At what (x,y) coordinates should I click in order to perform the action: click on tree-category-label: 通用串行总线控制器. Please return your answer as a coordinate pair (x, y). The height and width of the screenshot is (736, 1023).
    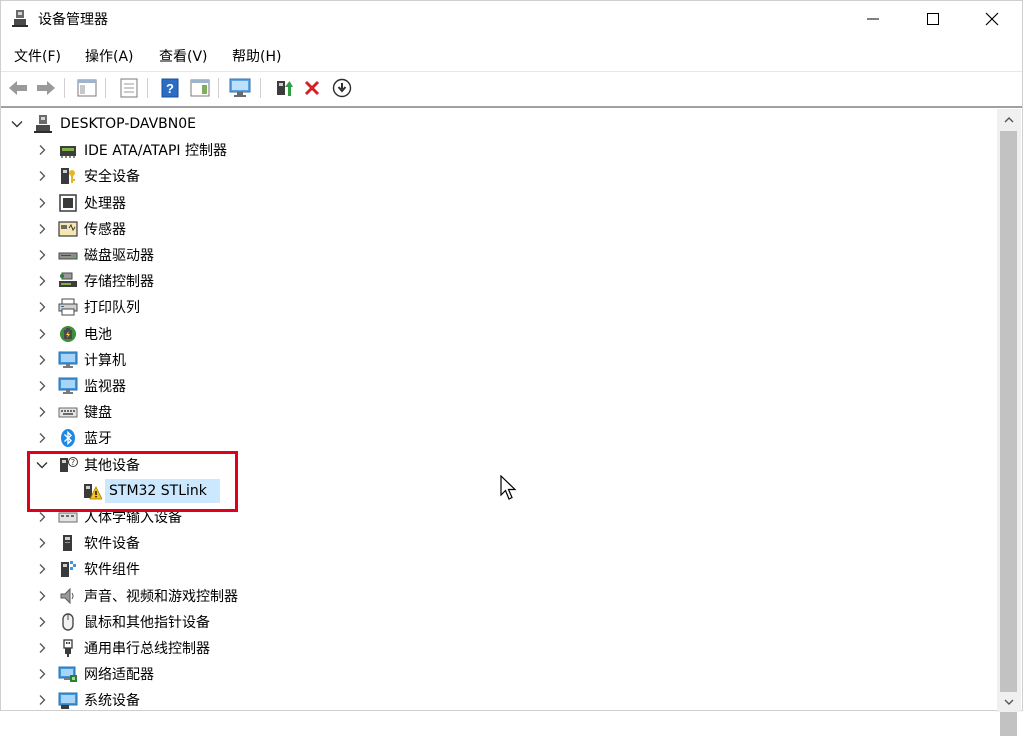
    Looking at the image, I should click on (147, 649).